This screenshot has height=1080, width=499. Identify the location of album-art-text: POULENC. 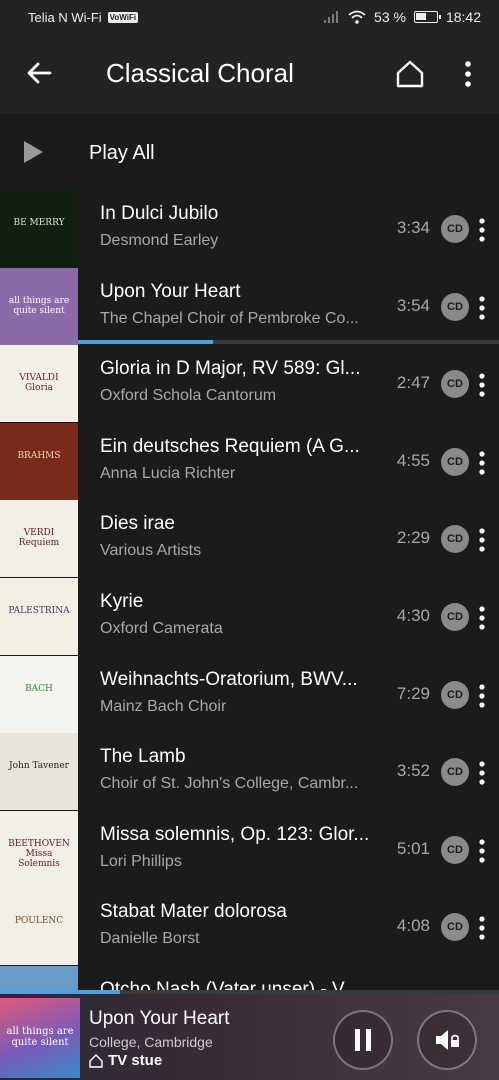
(39, 921).